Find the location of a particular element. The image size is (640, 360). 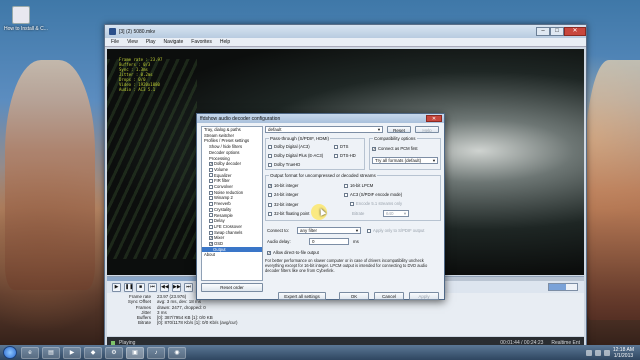

expert-settings-button: Expert all settings is located at coordinates (302, 296).